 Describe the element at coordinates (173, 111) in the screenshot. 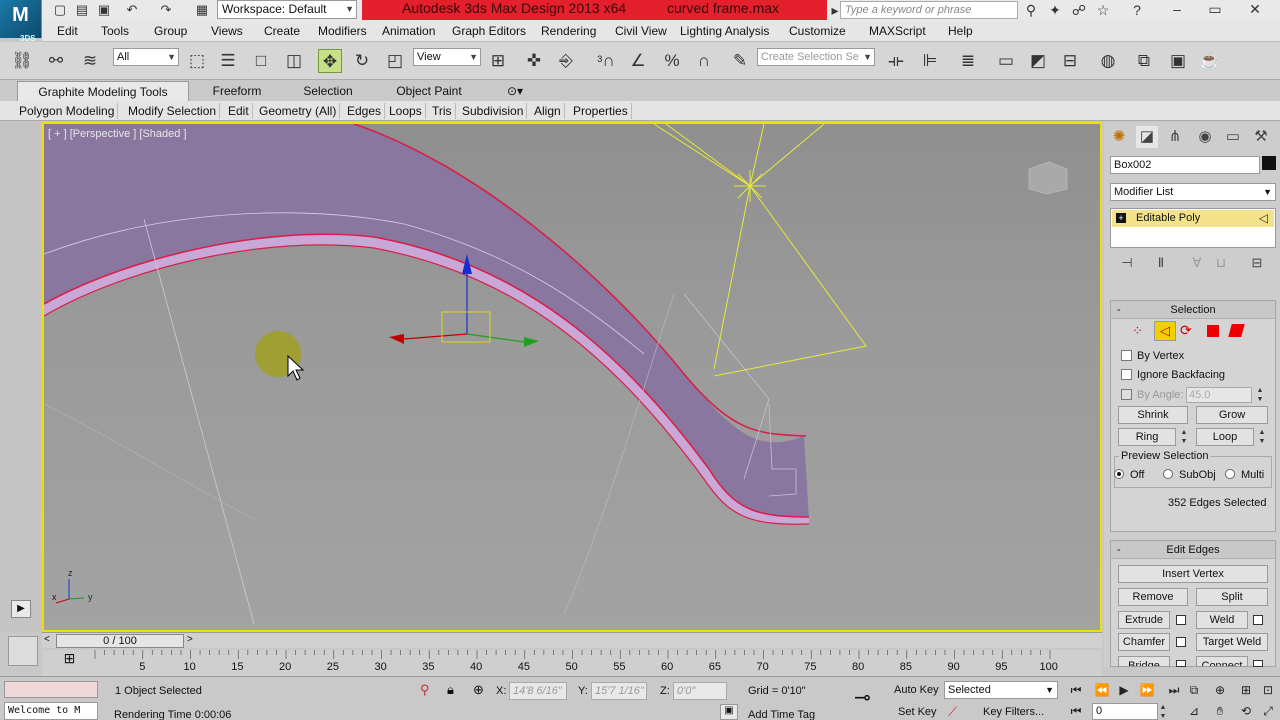

I see `panel-modify-selection: Modify Selection` at that location.